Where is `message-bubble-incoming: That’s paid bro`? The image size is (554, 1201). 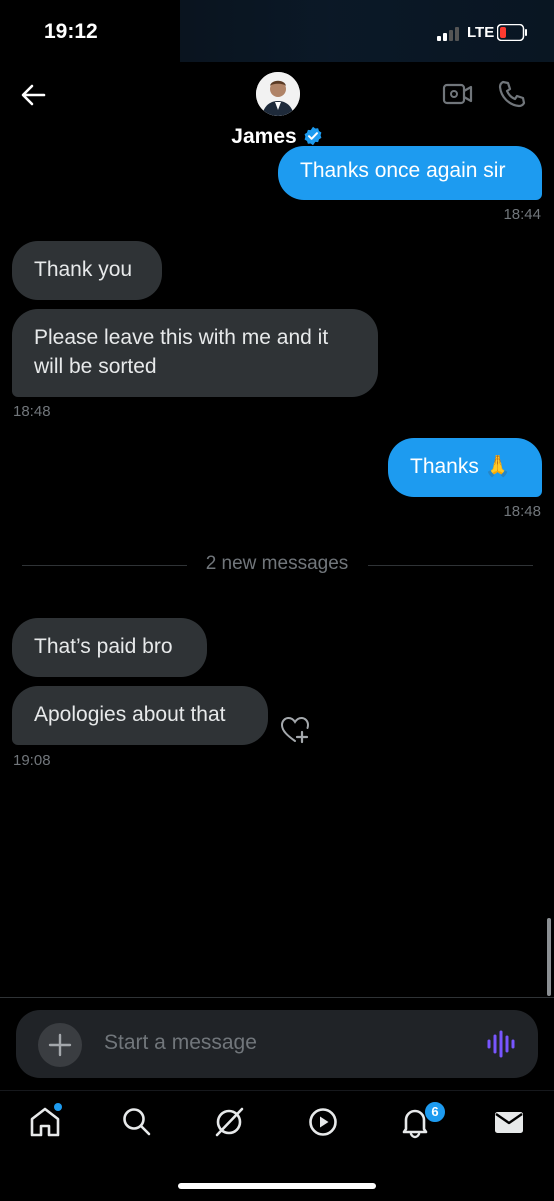
message-bubble-incoming: That’s paid bro is located at coordinates (109, 647).